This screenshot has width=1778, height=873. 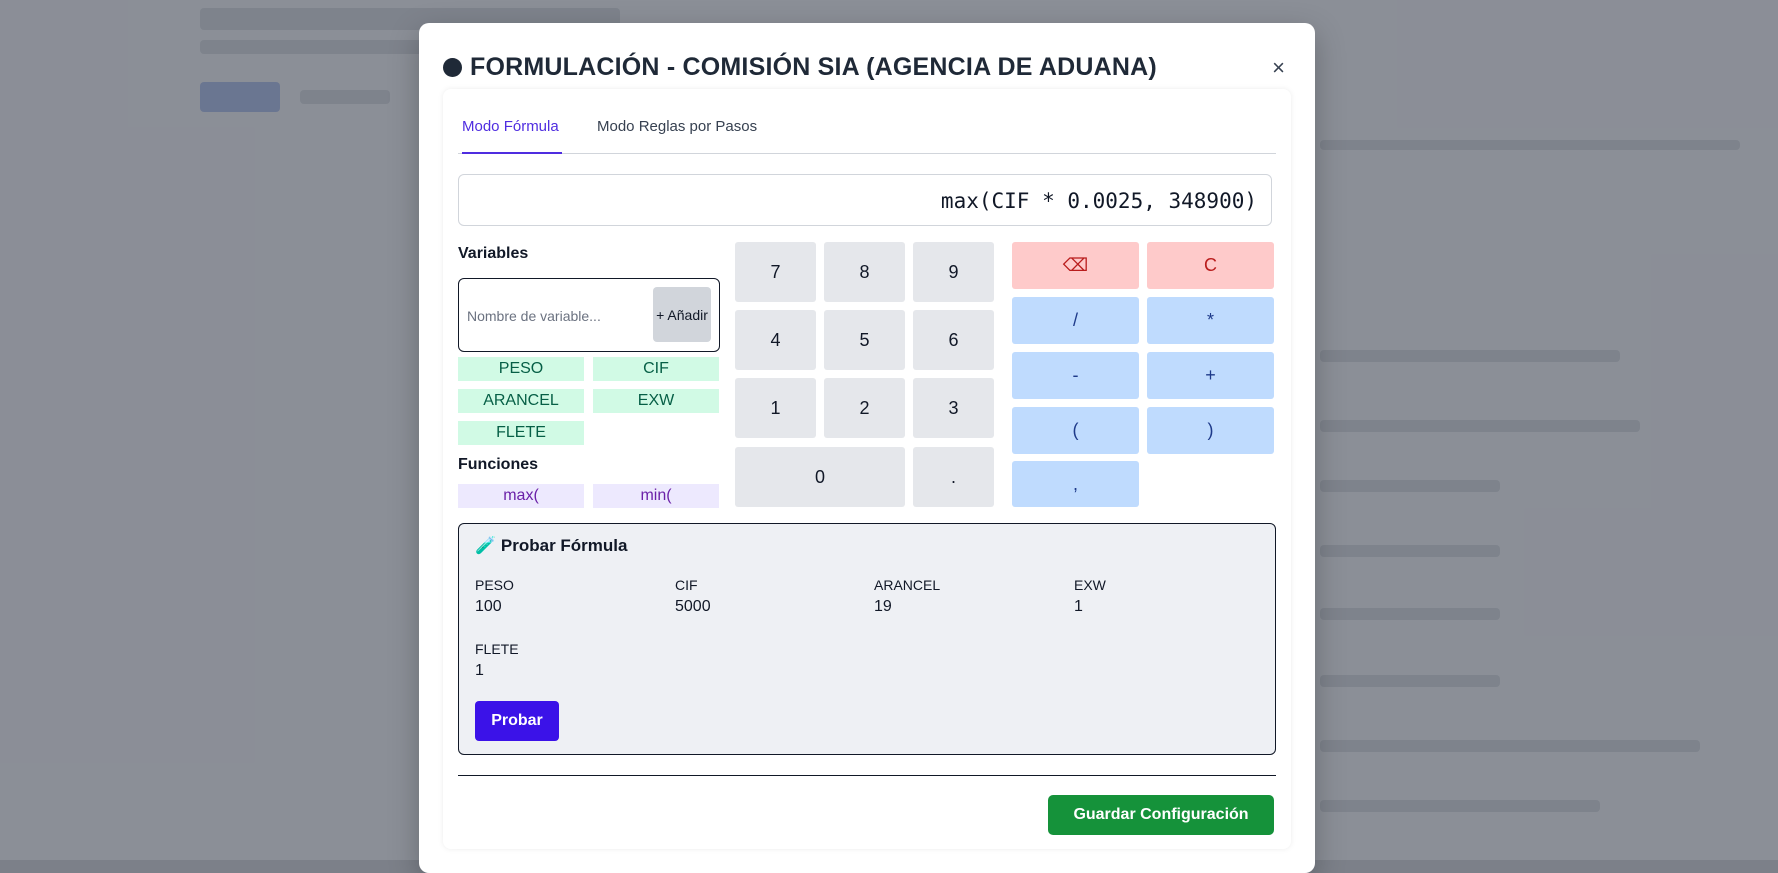 I want to click on close-button: ×, so click(x=1278, y=68).